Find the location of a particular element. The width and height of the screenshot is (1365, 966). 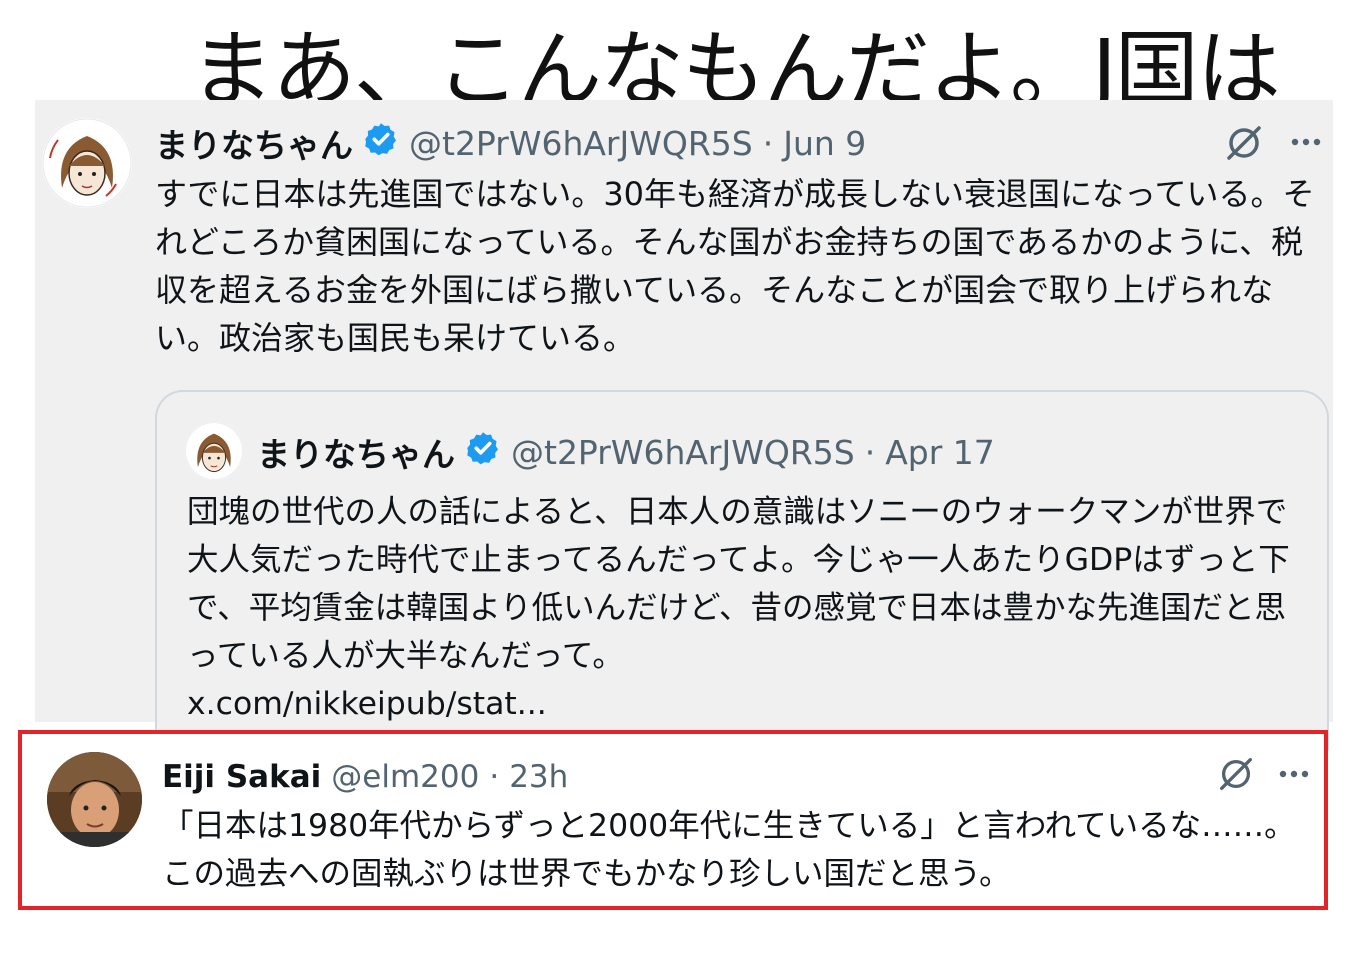

user-handle: @elm200 is located at coordinates (405, 777).